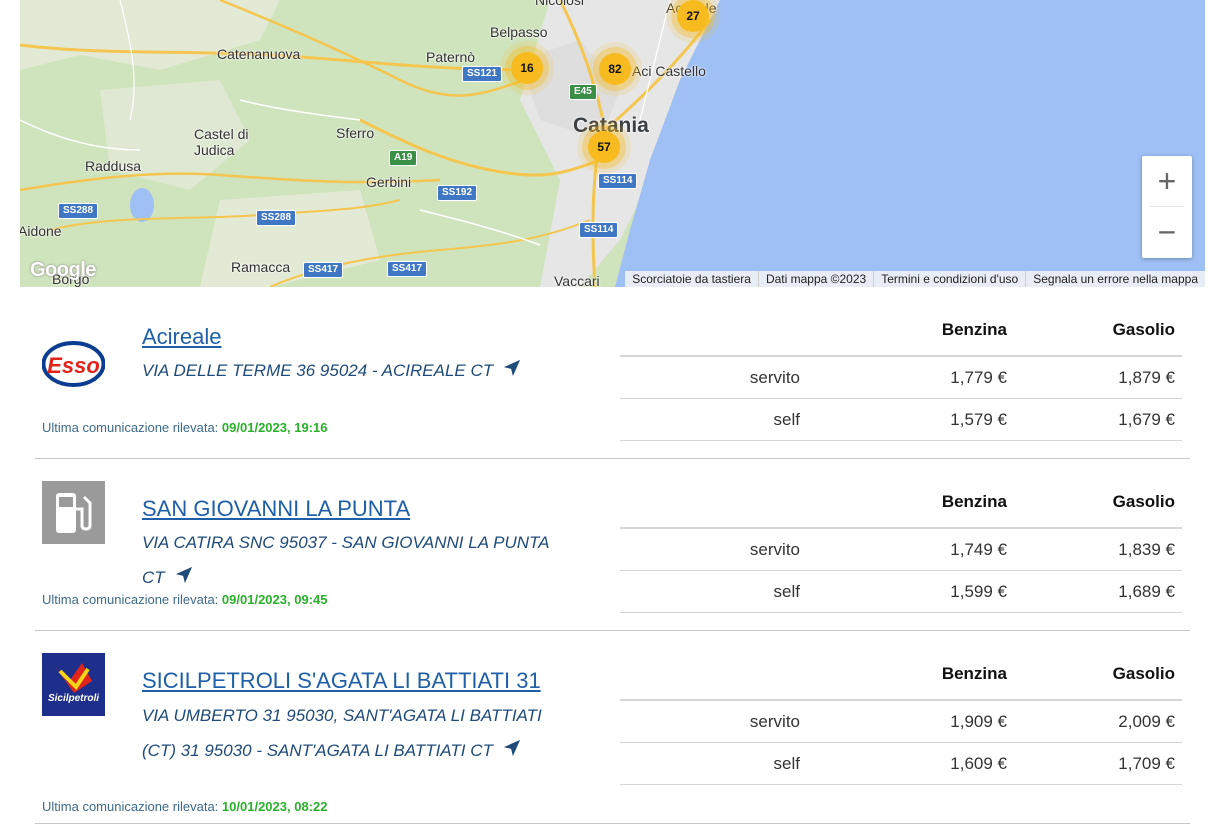 The width and height of the screenshot is (1219, 835). I want to click on station-address: VIA DELLE TERME 36 95024 - ACIREALE CT, so click(357, 371).